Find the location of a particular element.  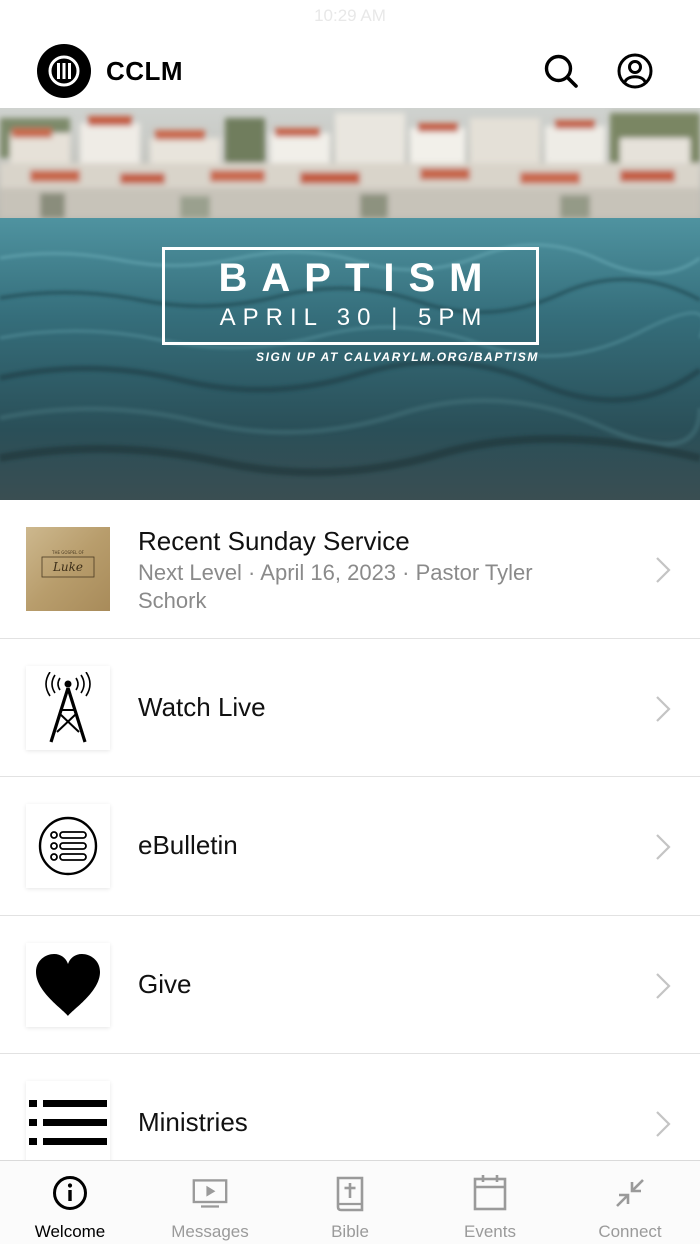

heart-icon is located at coordinates (68, 984).